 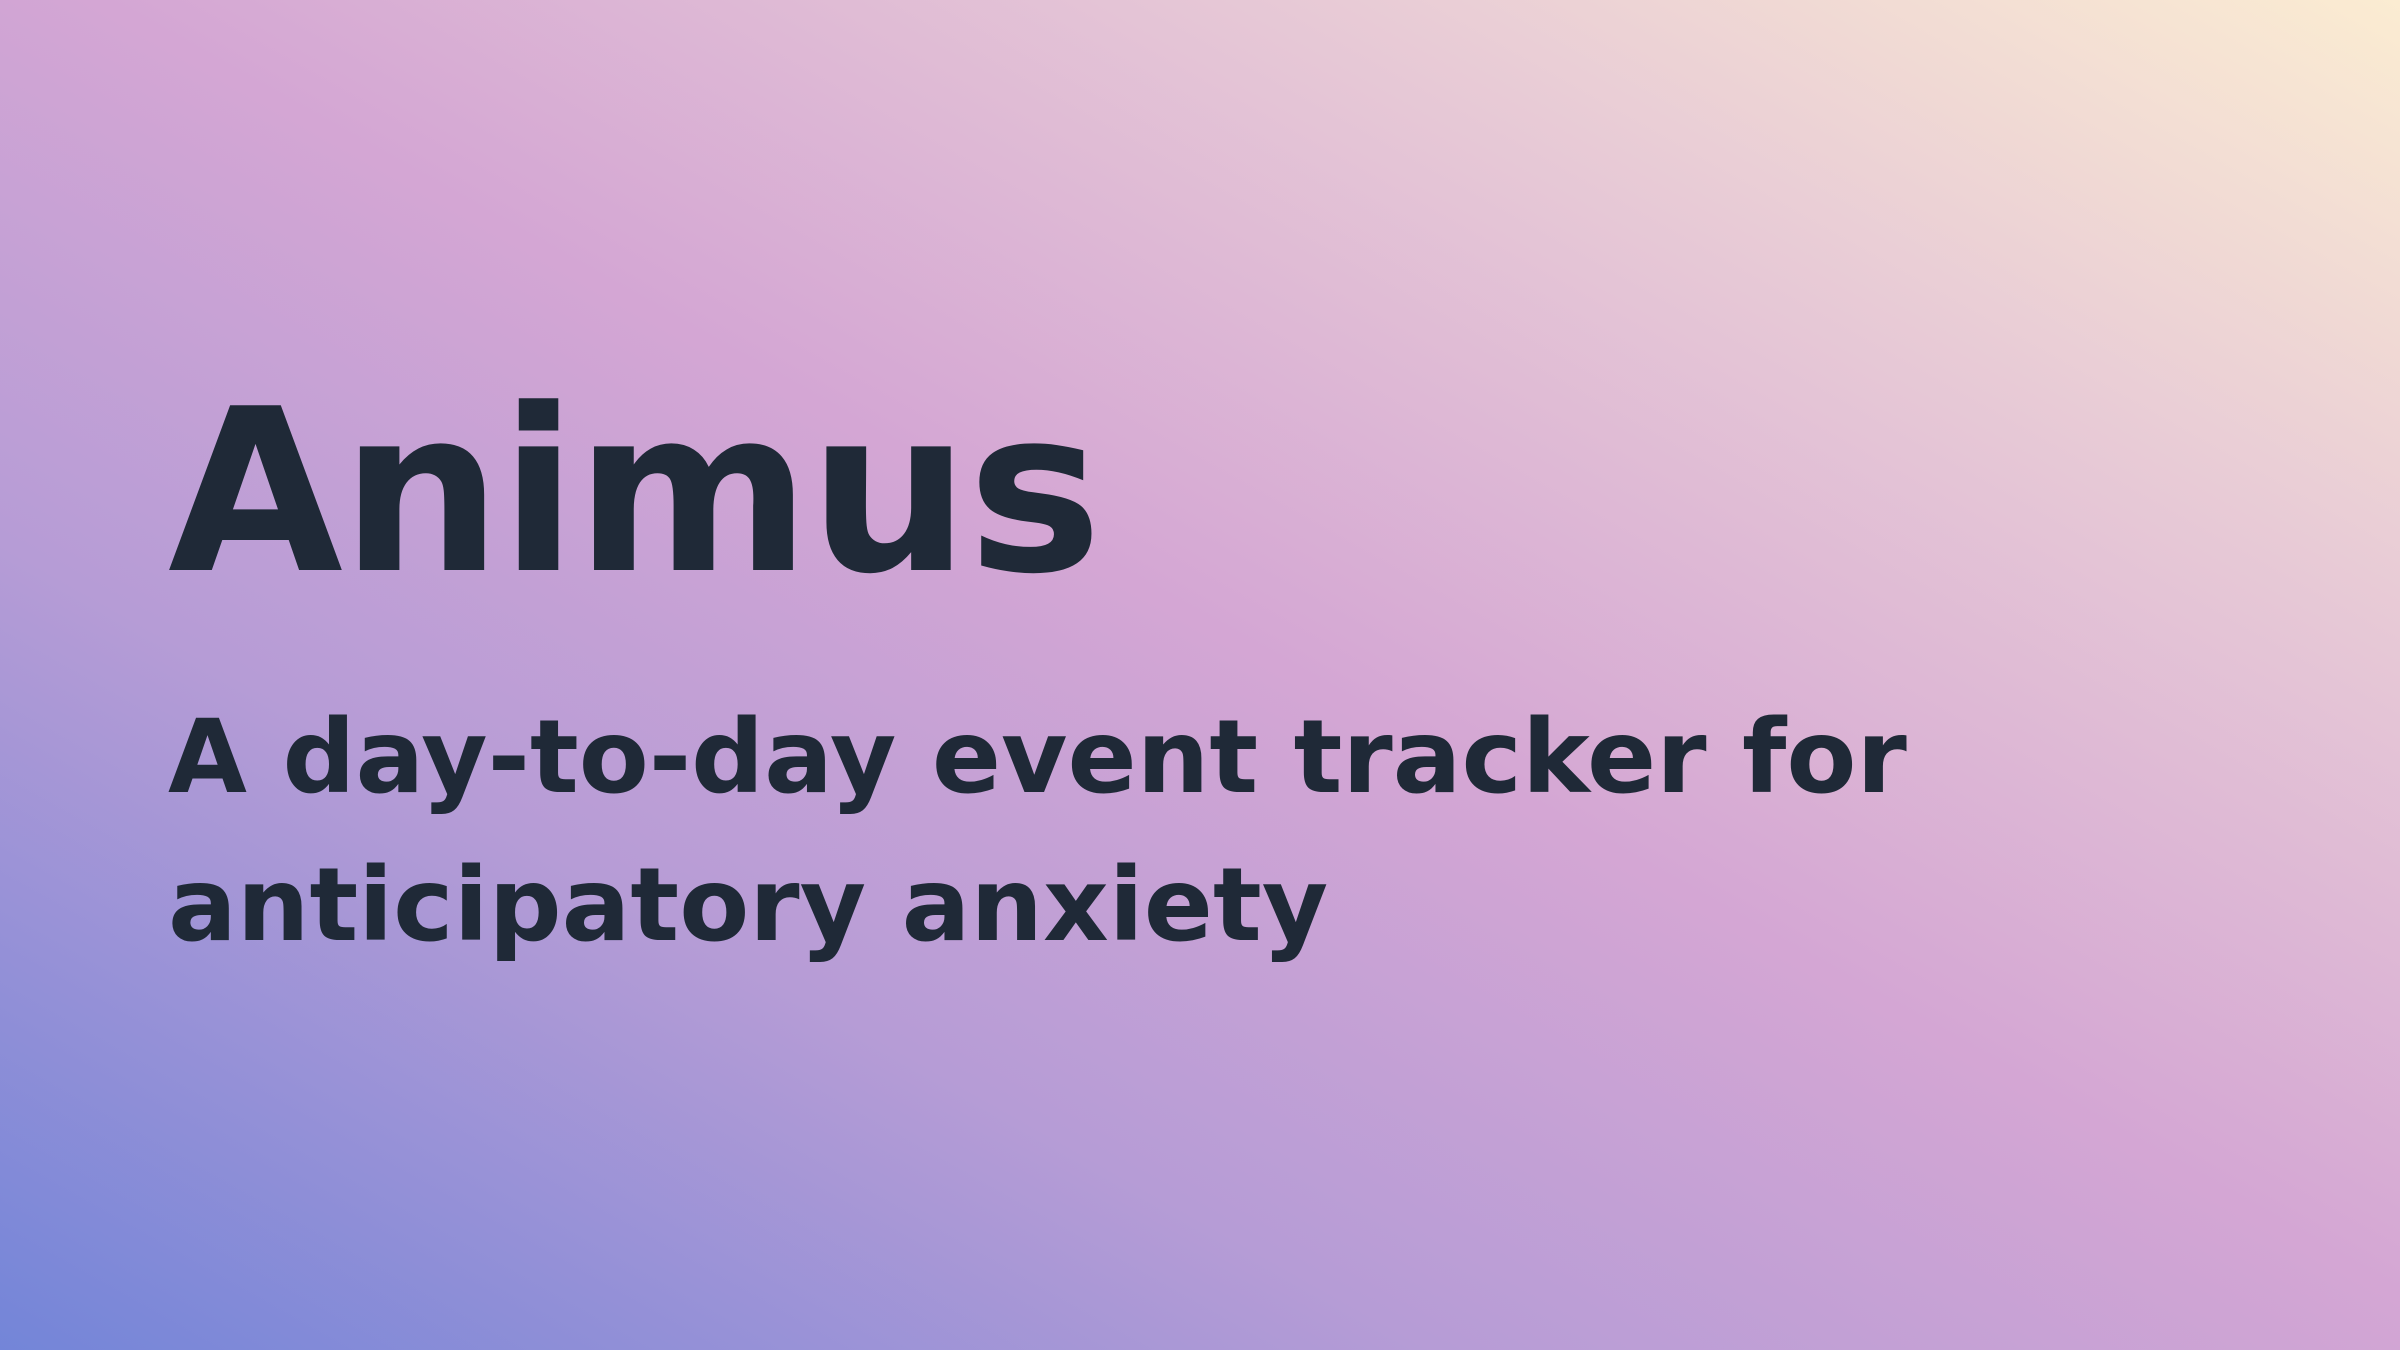 I want to click on app-title: Animus, so click(x=635, y=492).